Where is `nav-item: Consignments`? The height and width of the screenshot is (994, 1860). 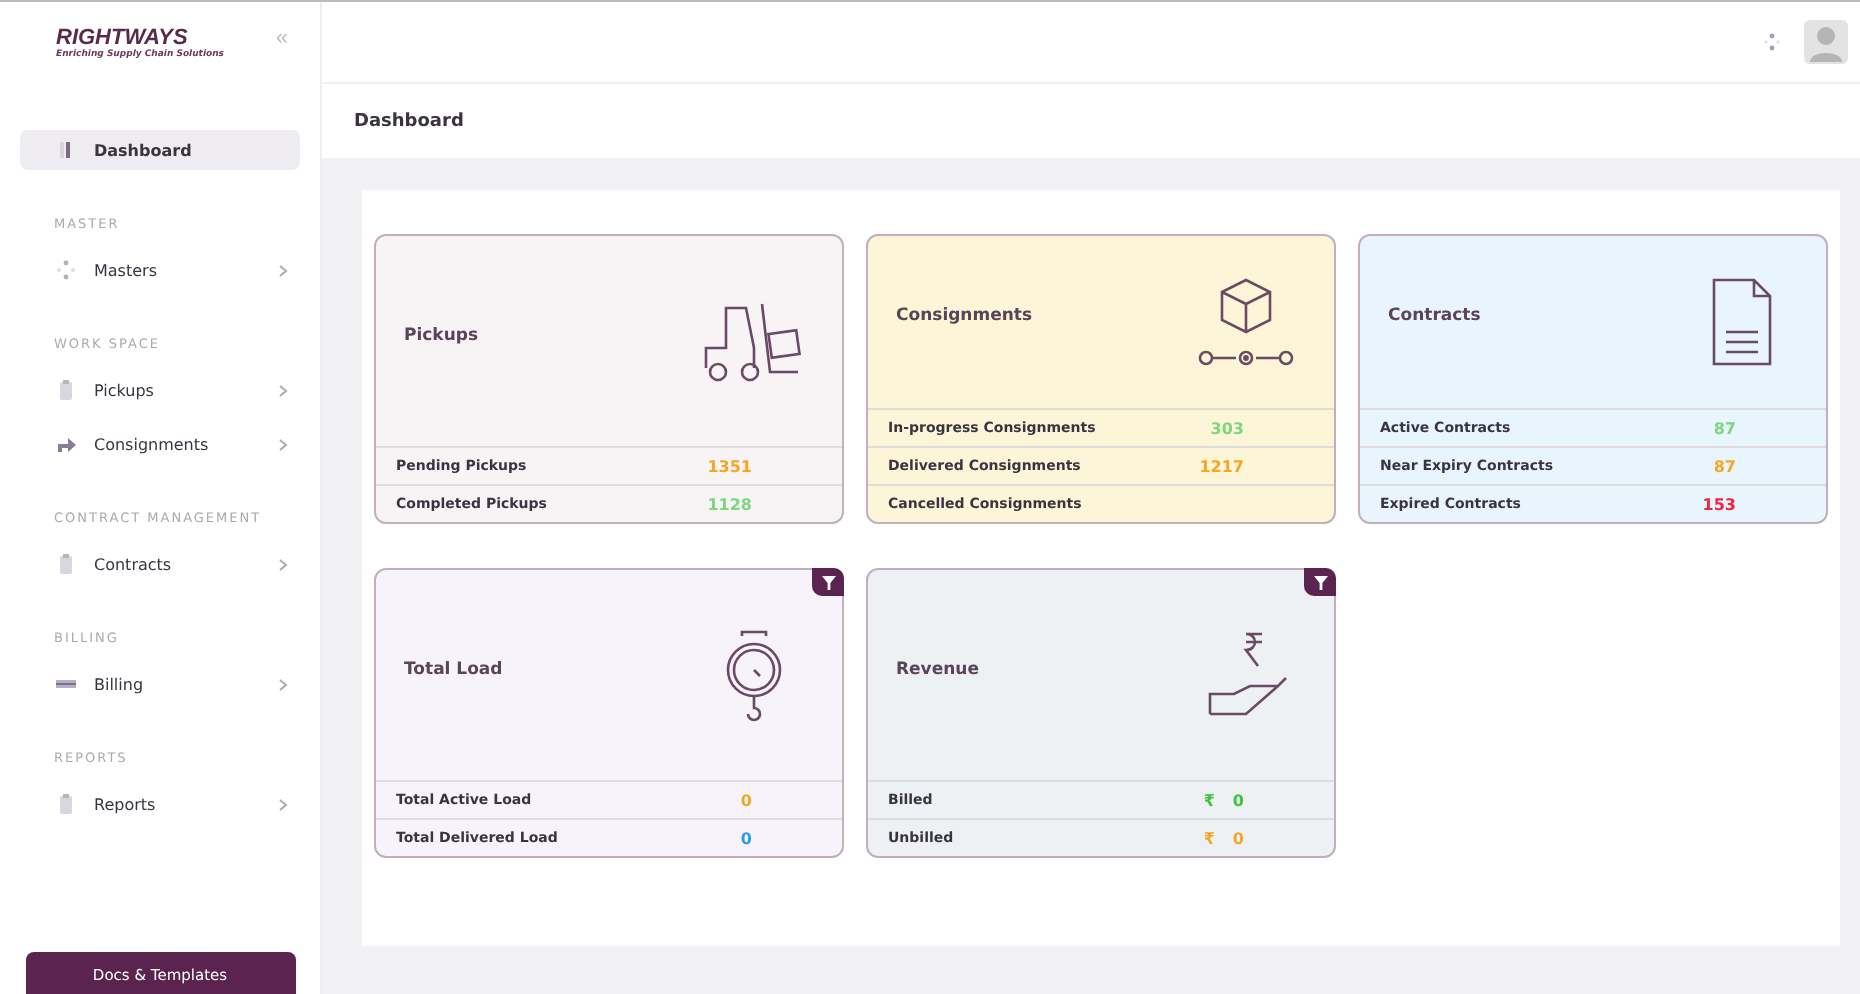 nav-item: Consignments is located at coordinates (160, 444).